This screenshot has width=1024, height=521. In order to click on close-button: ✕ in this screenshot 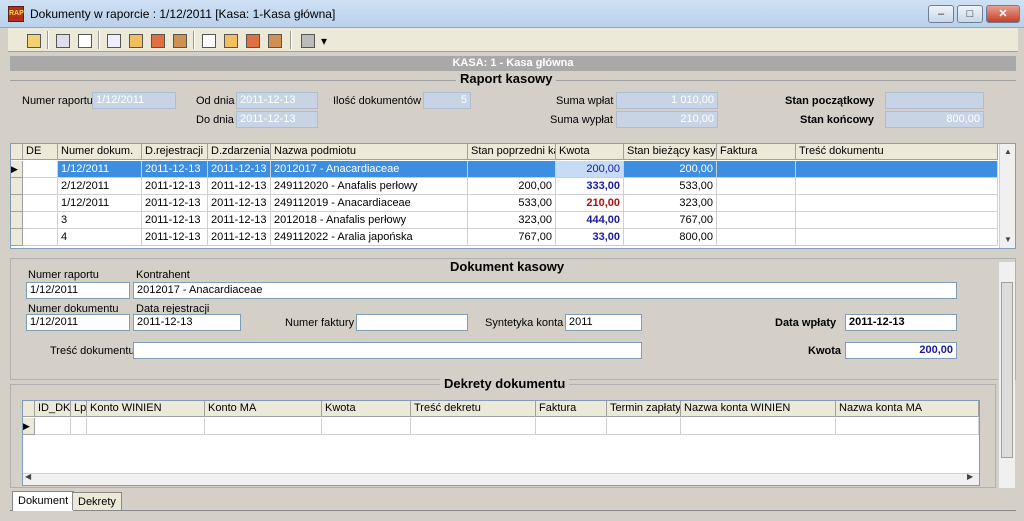, I will do `click(1003, 14)`.